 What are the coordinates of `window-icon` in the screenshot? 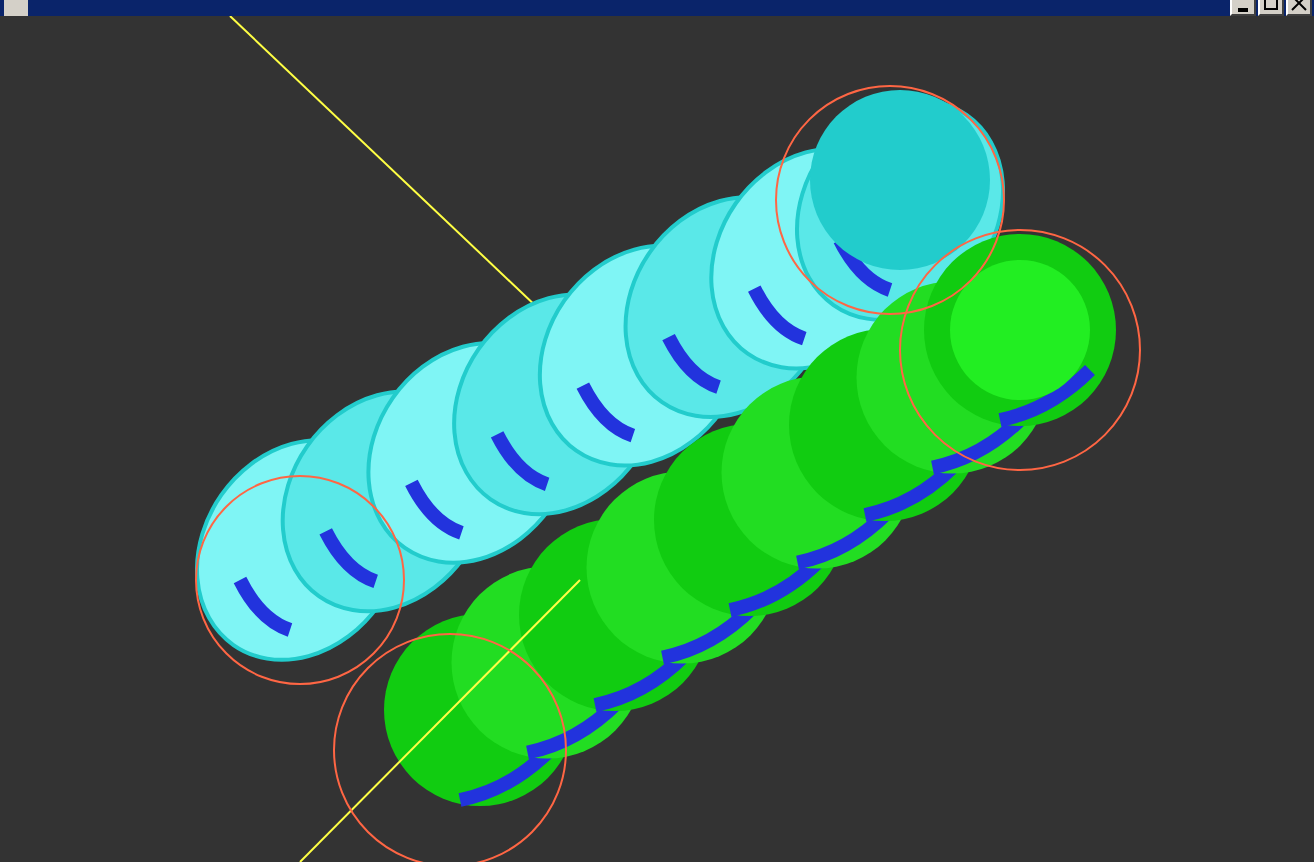 It's located at (16, 8).